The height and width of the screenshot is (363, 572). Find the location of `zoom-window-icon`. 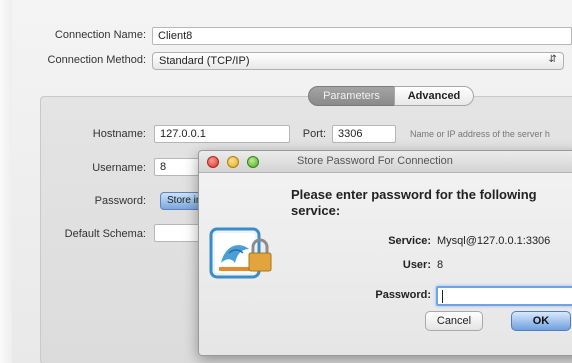

zoom-window-icon is located at coordinates (253, 162).